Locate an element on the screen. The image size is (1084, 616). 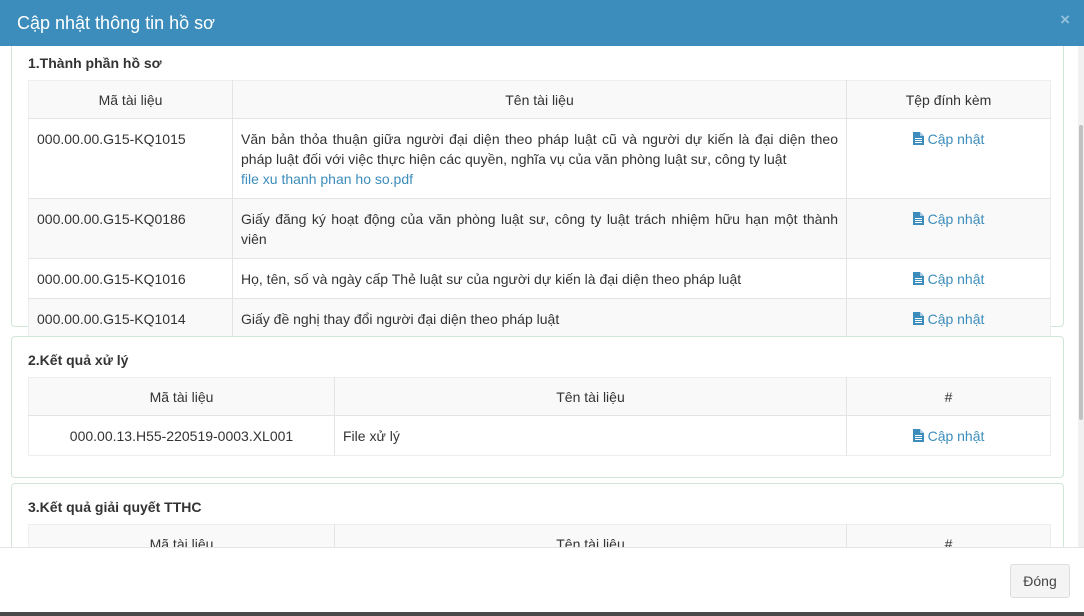
doc-name: File xử lý is located at coordinates (590, 435).